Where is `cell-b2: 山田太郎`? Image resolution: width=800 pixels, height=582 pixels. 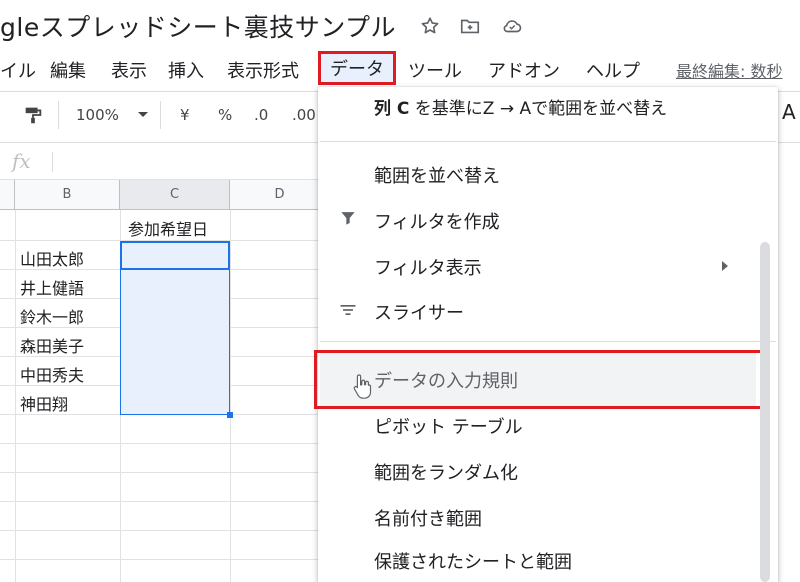 cell-b2: 山田太郎 is located at coordinates (52, 258).